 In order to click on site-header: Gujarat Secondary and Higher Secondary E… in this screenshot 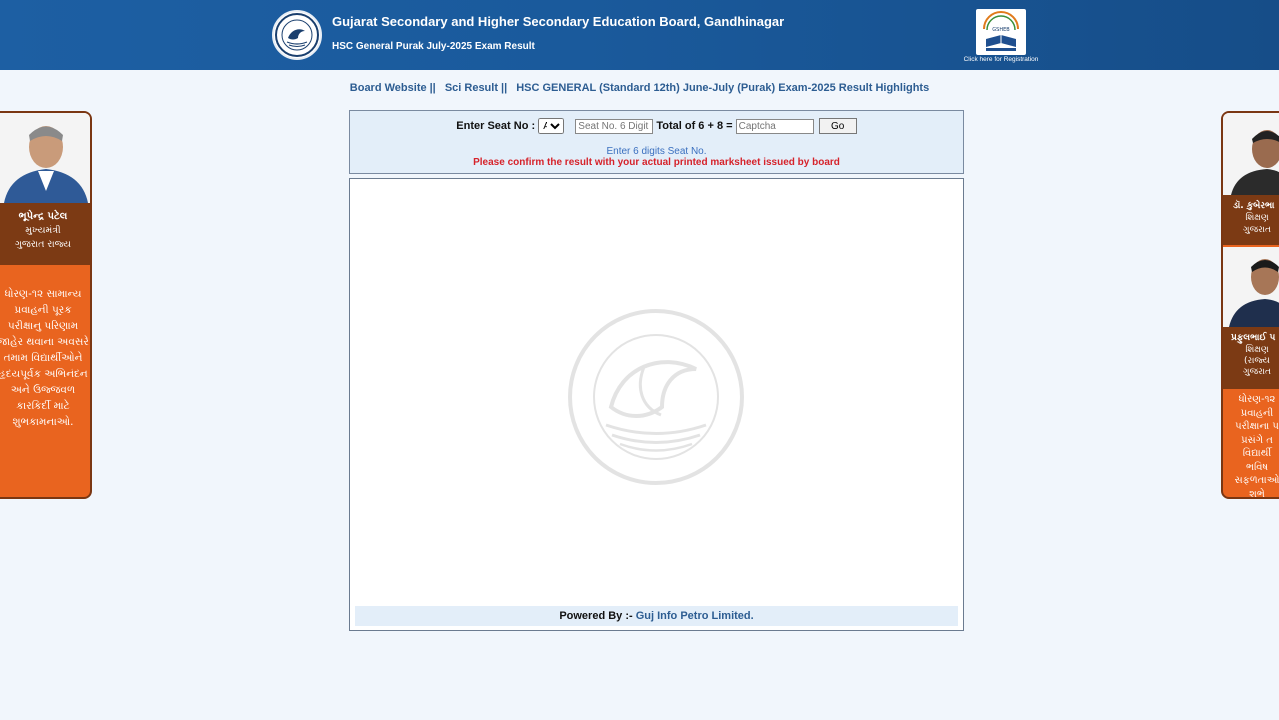, I will do `click(639, 35)`.